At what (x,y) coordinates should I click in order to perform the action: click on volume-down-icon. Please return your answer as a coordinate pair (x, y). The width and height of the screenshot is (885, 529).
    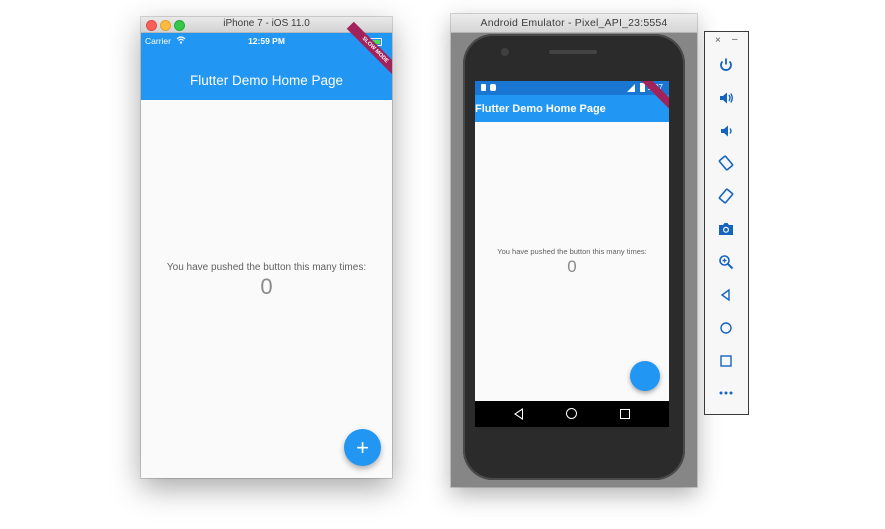
    Looking at the image, I should click on (726, 131).